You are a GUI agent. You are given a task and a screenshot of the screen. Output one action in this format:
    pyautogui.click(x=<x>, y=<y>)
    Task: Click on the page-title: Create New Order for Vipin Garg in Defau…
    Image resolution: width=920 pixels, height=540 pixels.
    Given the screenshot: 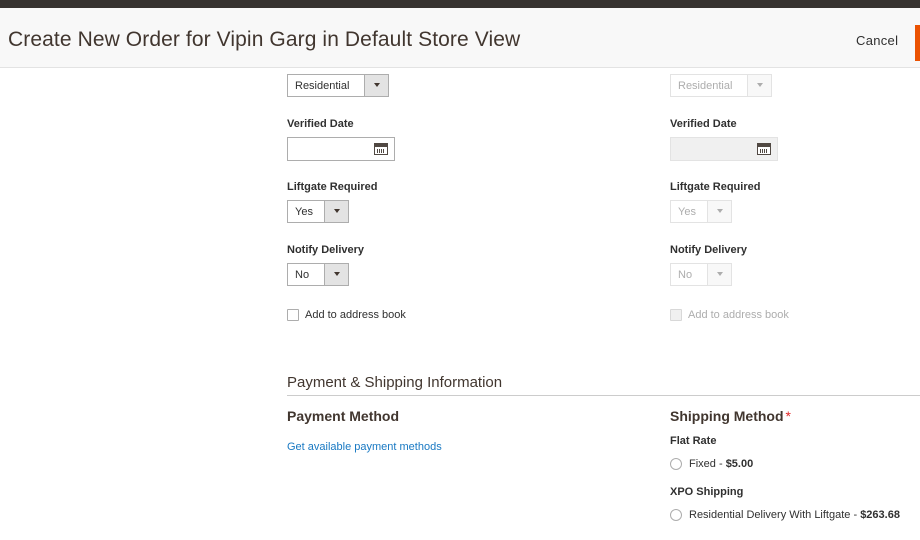 What is the action you would take?
    pyautogui.click(x=264, y=39)
    